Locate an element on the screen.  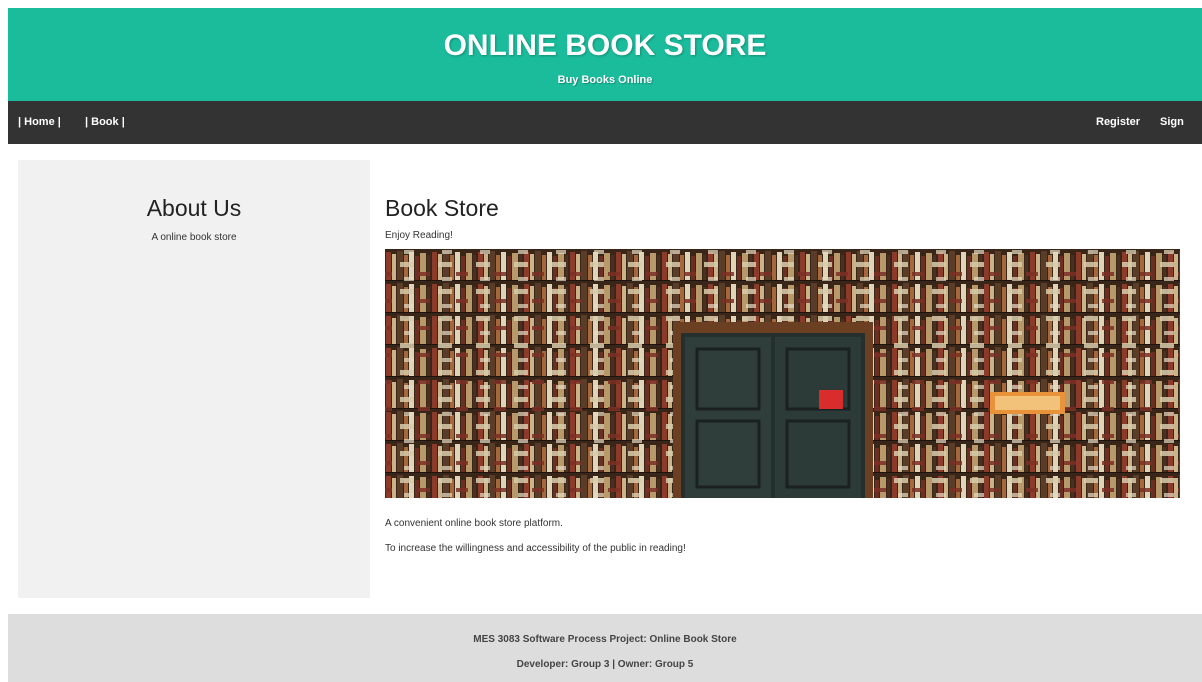
nav-register-link: Register is located at coordinates (1118, 122).